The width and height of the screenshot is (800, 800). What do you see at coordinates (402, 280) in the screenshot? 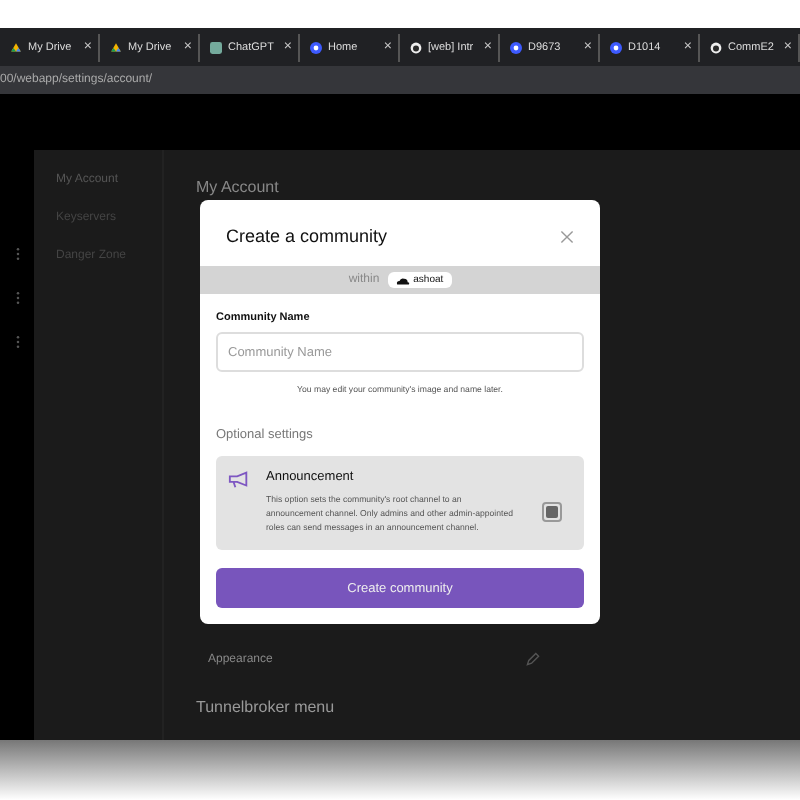
I see `cloud-icon` at bounding box center [402, 280].